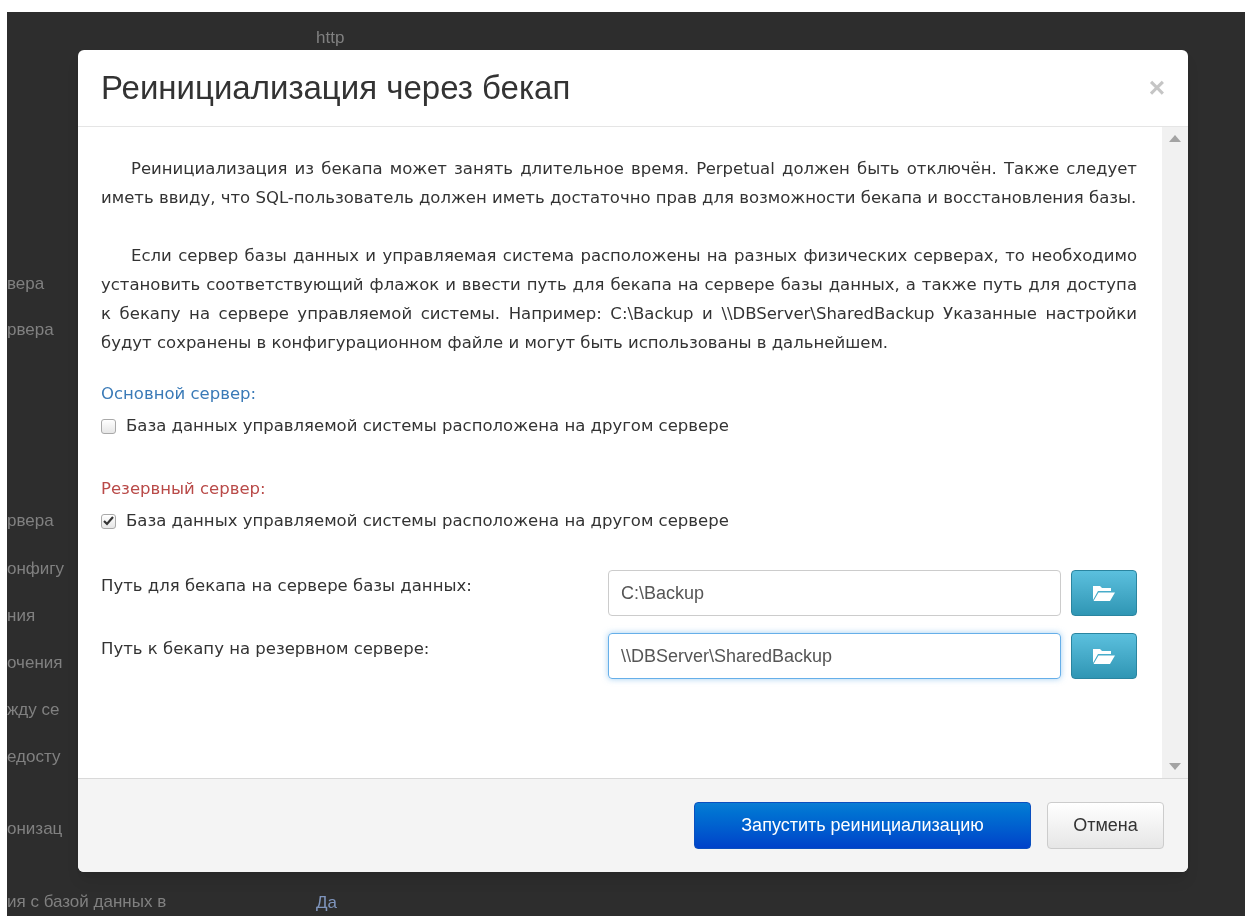 The height and width of the screenshot is (916, 1245). I want to click on section-heading: Основной сервер:, so click(179, 394).